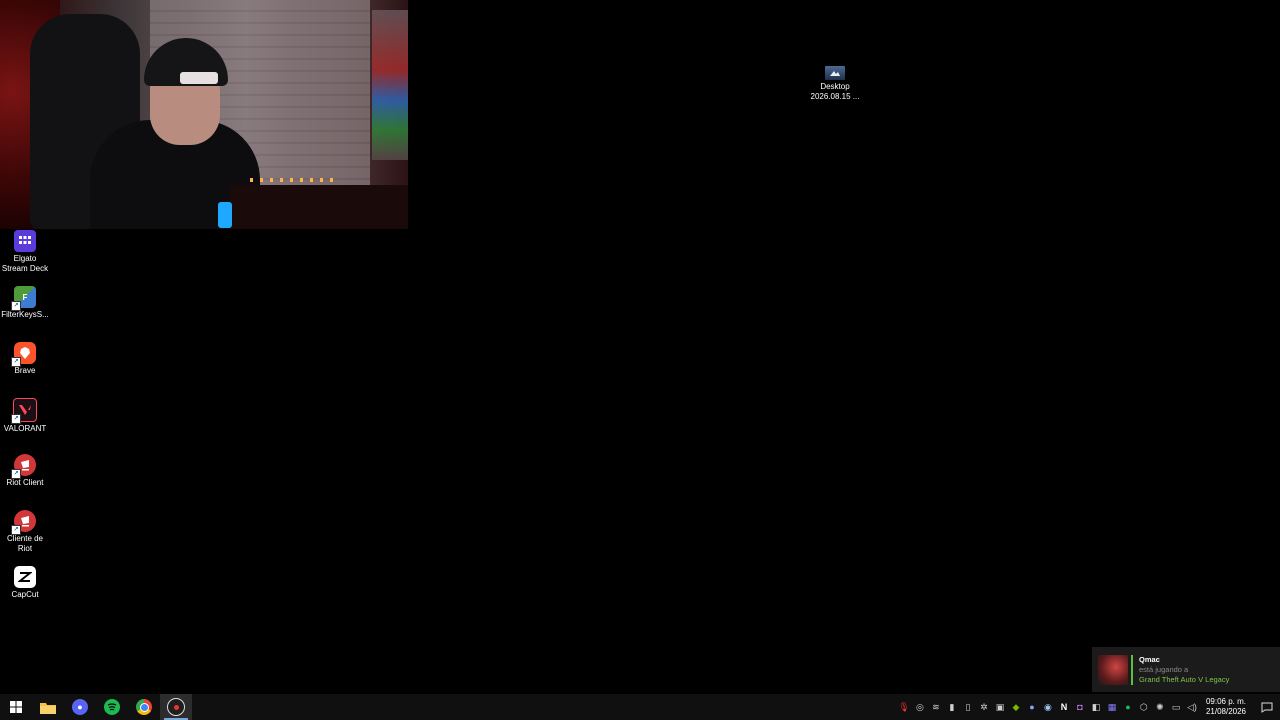 Image resolution: width=1280 pixels, height=720 pixels. I want to click on notification-center-button, so click(1267, 707).